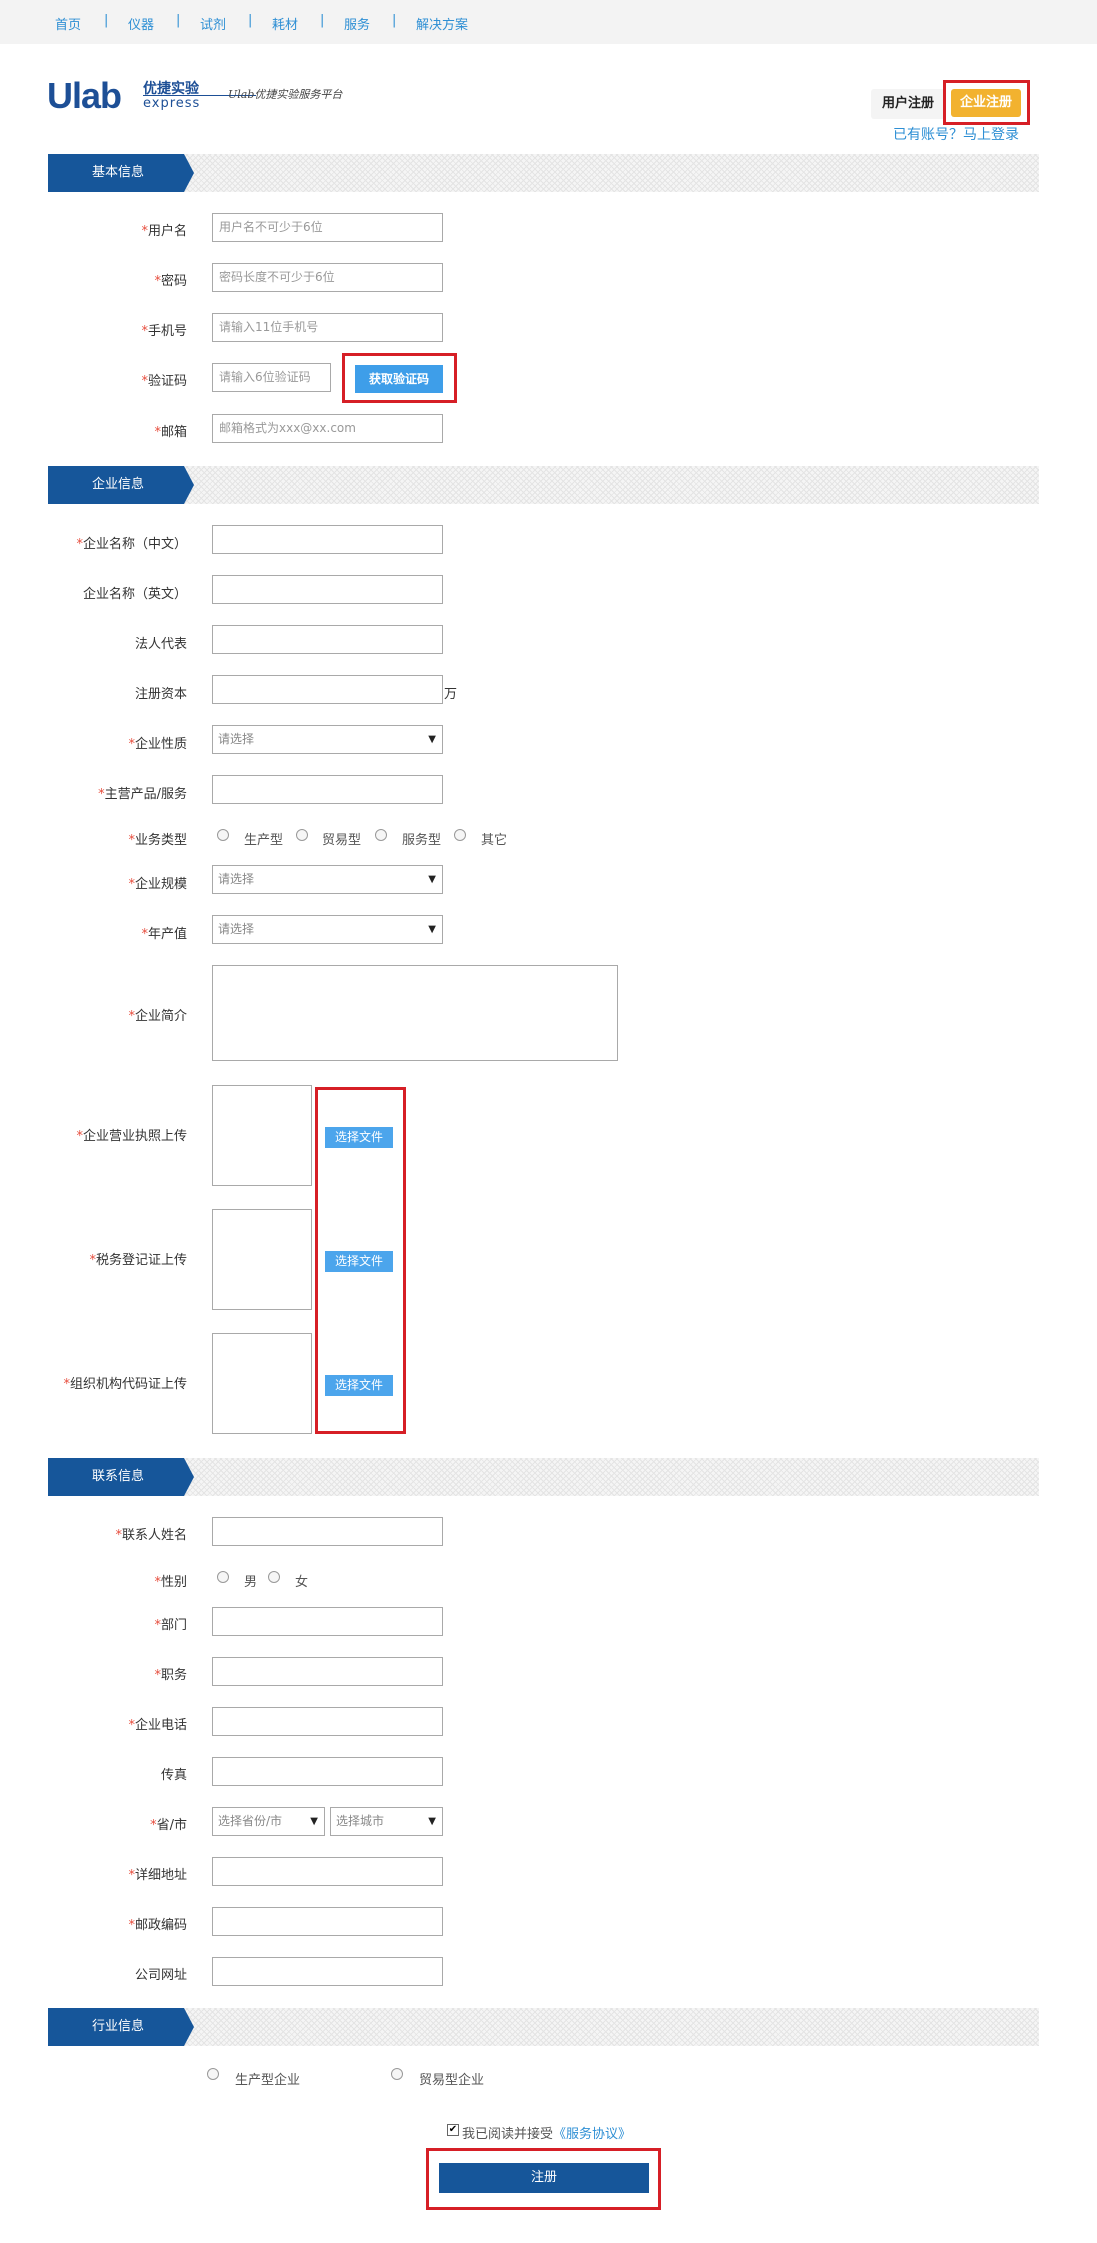 Image resolution: width=1097 pixels, height=2243 pixels. I want to click on user-register-button: 用户注册, so click(908, 104).